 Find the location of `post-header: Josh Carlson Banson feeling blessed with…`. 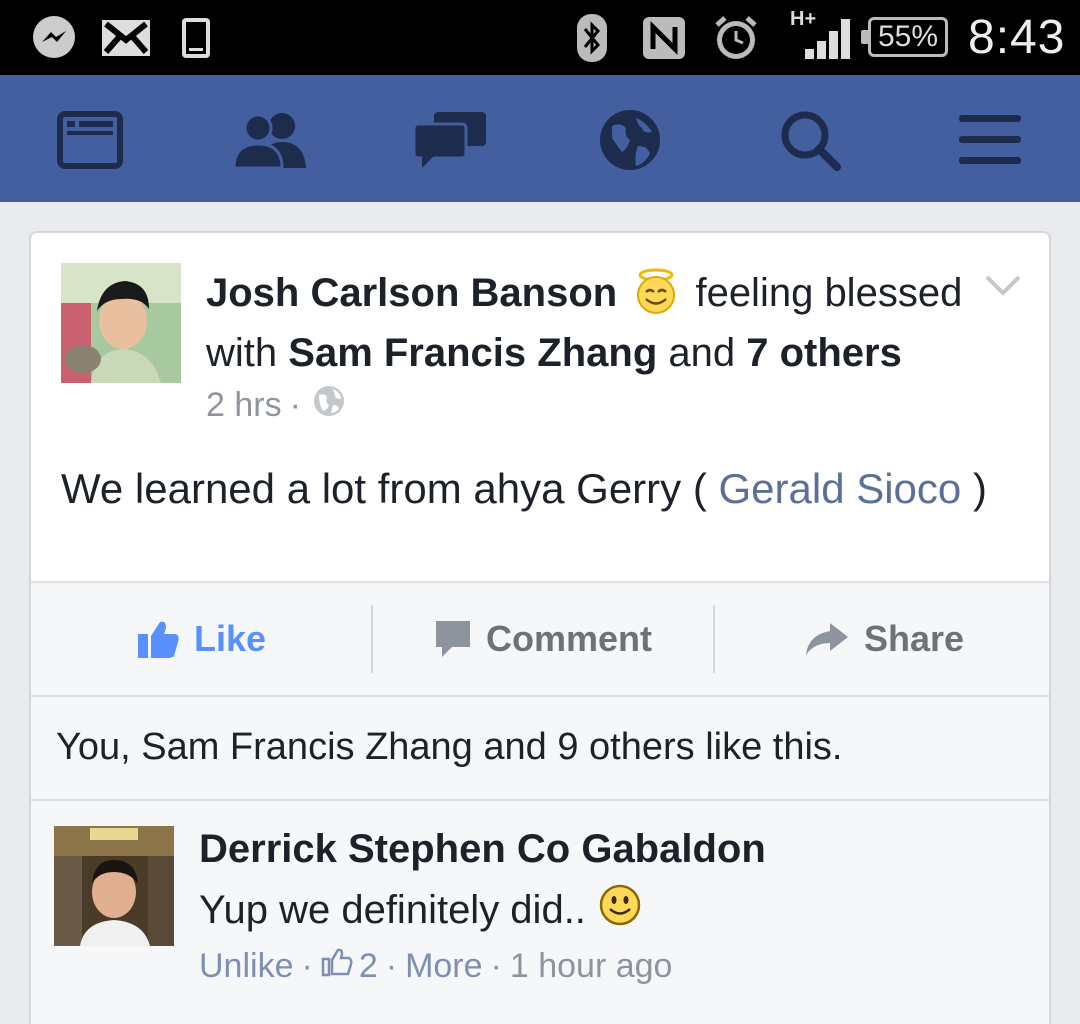

post-header: Josh Carlson Banson feeling blessed with… is located at coordinates (596, 323).